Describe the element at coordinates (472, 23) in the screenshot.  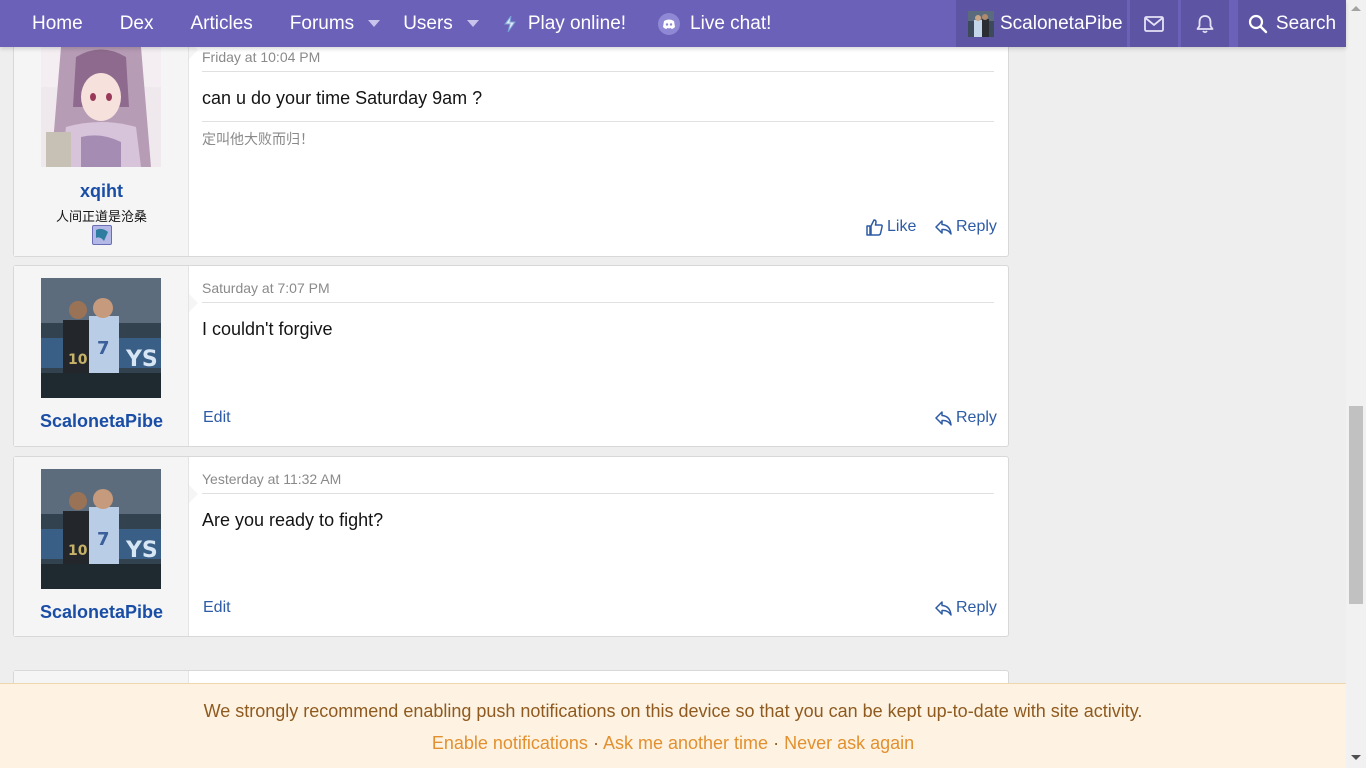
I see `users-dropdown-chevron-icon` at that location.